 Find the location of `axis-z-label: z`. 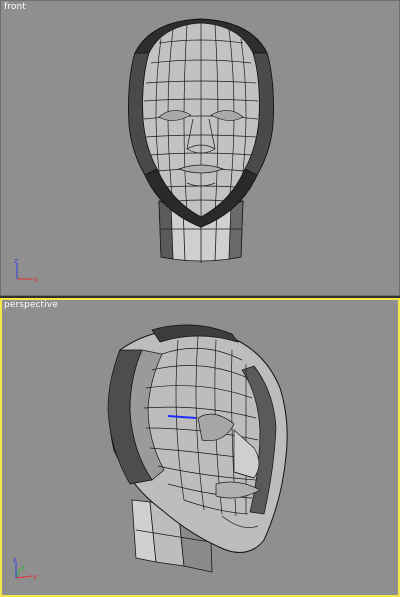

axis-z-label: z is located at coordinates (16, 262).